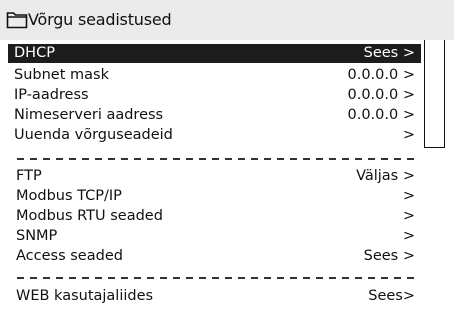 The height and width of the screenshot is (310, 454). What do you see at coordinates (214, 216) in the screenshot?
I see `menu-item-modbus-rtu: Modbus RTU seaded >` at bounding box center [214, 216].